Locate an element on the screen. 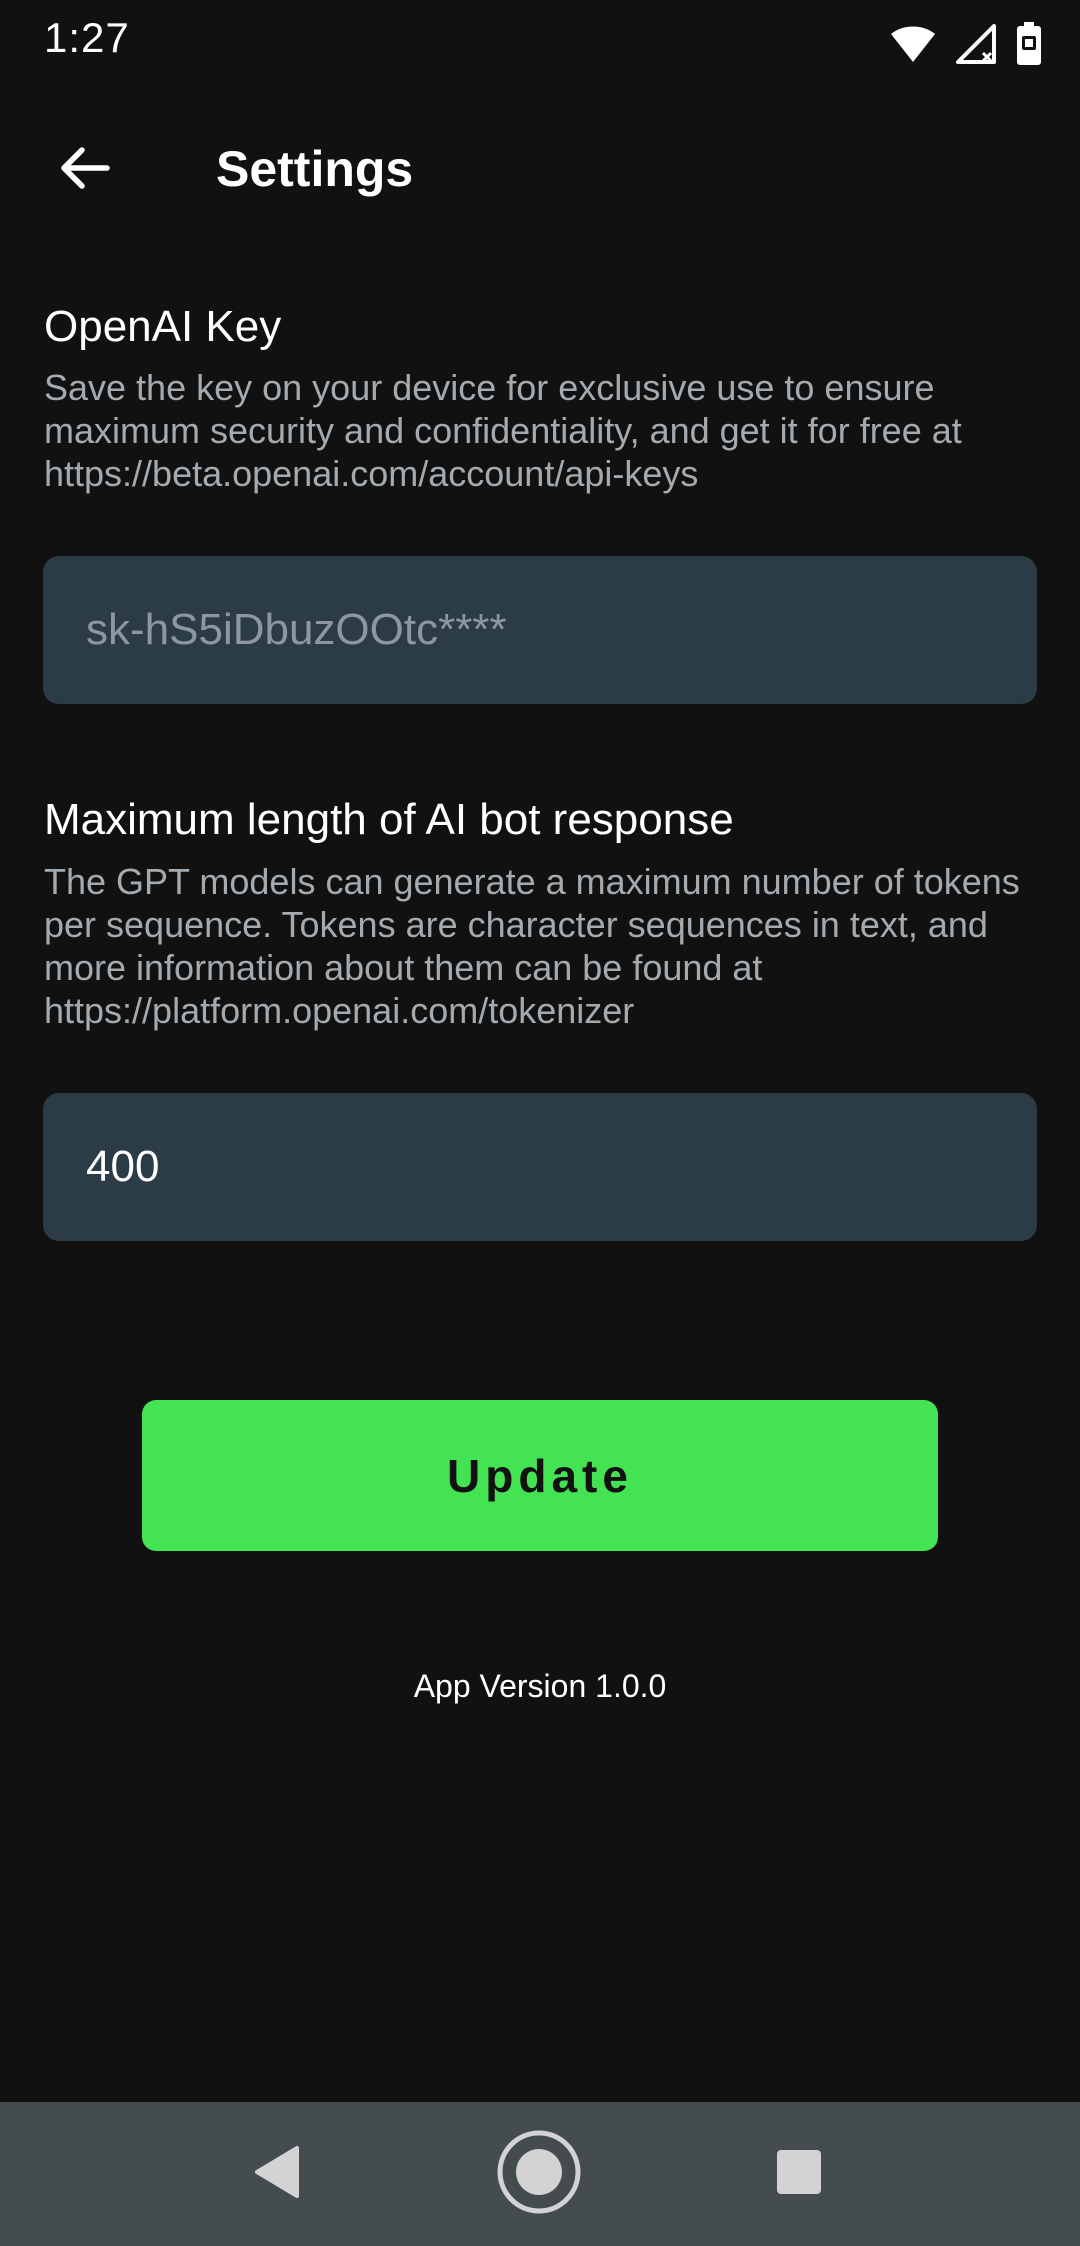  back-button is located at coordinates (84, 170).